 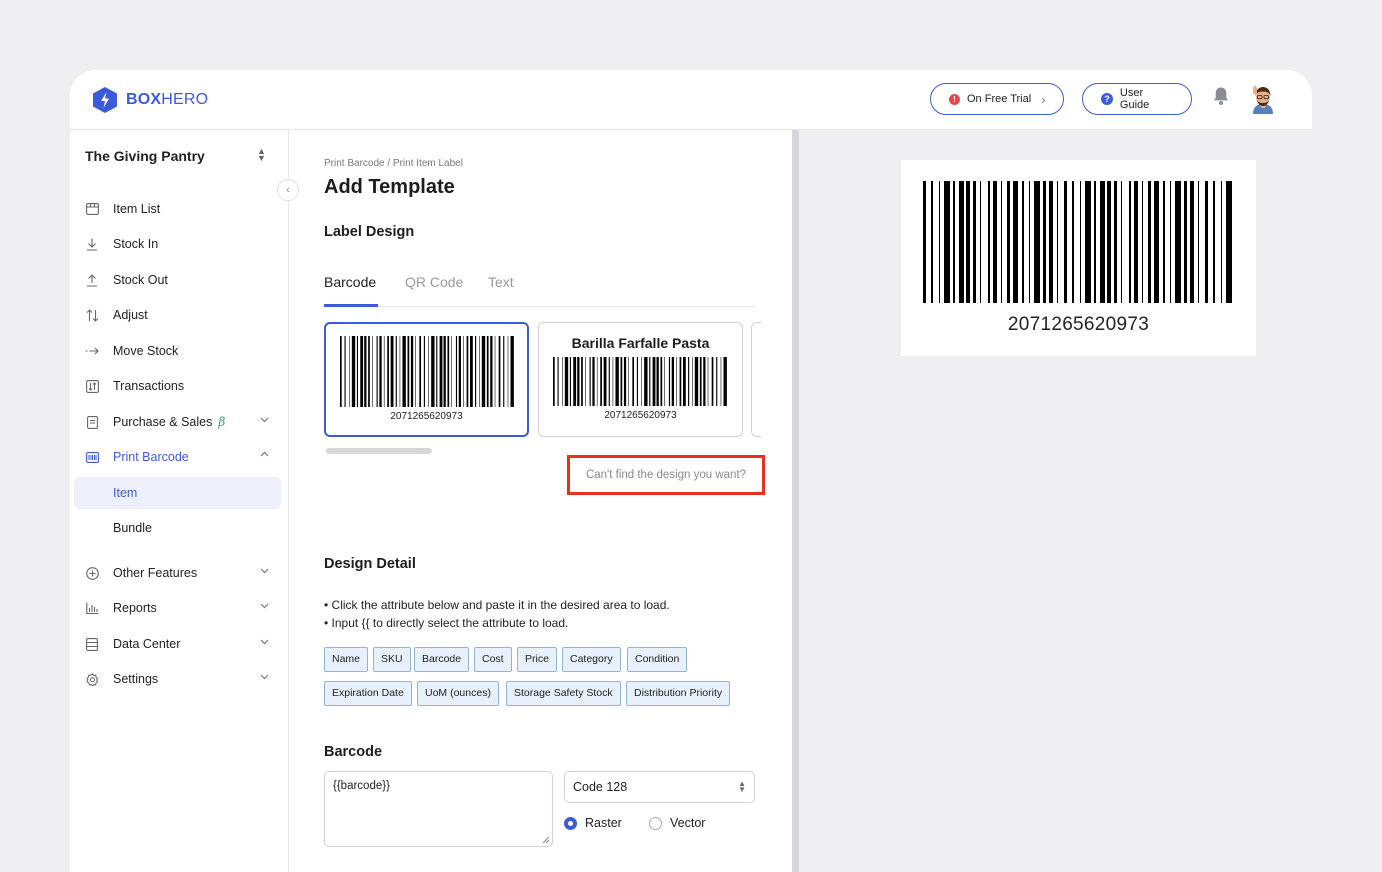 What do you see at coordinates (92, 608) in the screenshot?
I see `bar-chart-icon` at bounding box center [92, 608].